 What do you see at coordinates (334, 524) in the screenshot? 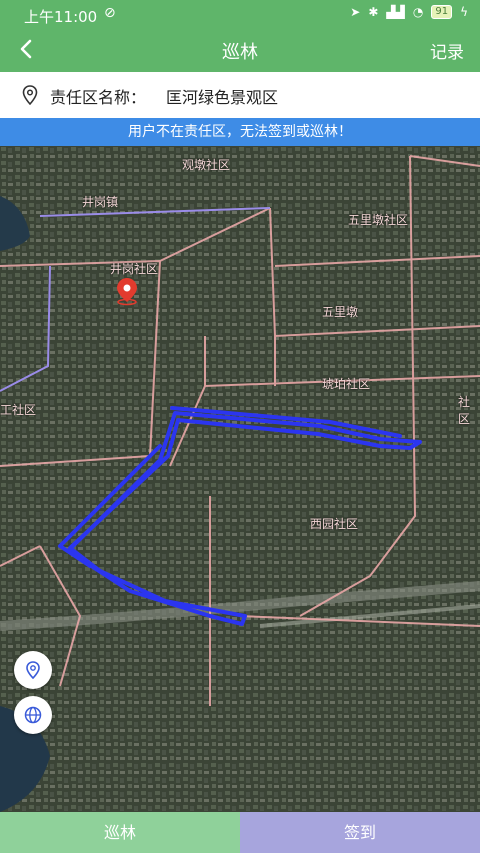
I see `map-label: 西园社区` at bounding box center [334, 524].